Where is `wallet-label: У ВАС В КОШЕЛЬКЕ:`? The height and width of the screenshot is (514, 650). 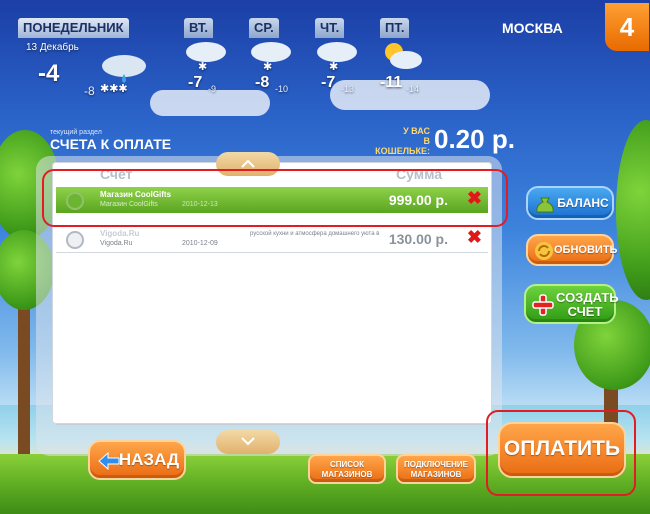
wallet-label: У ВАС В КОШЕЛЬКЕ: is located at coordinates (400, 141).